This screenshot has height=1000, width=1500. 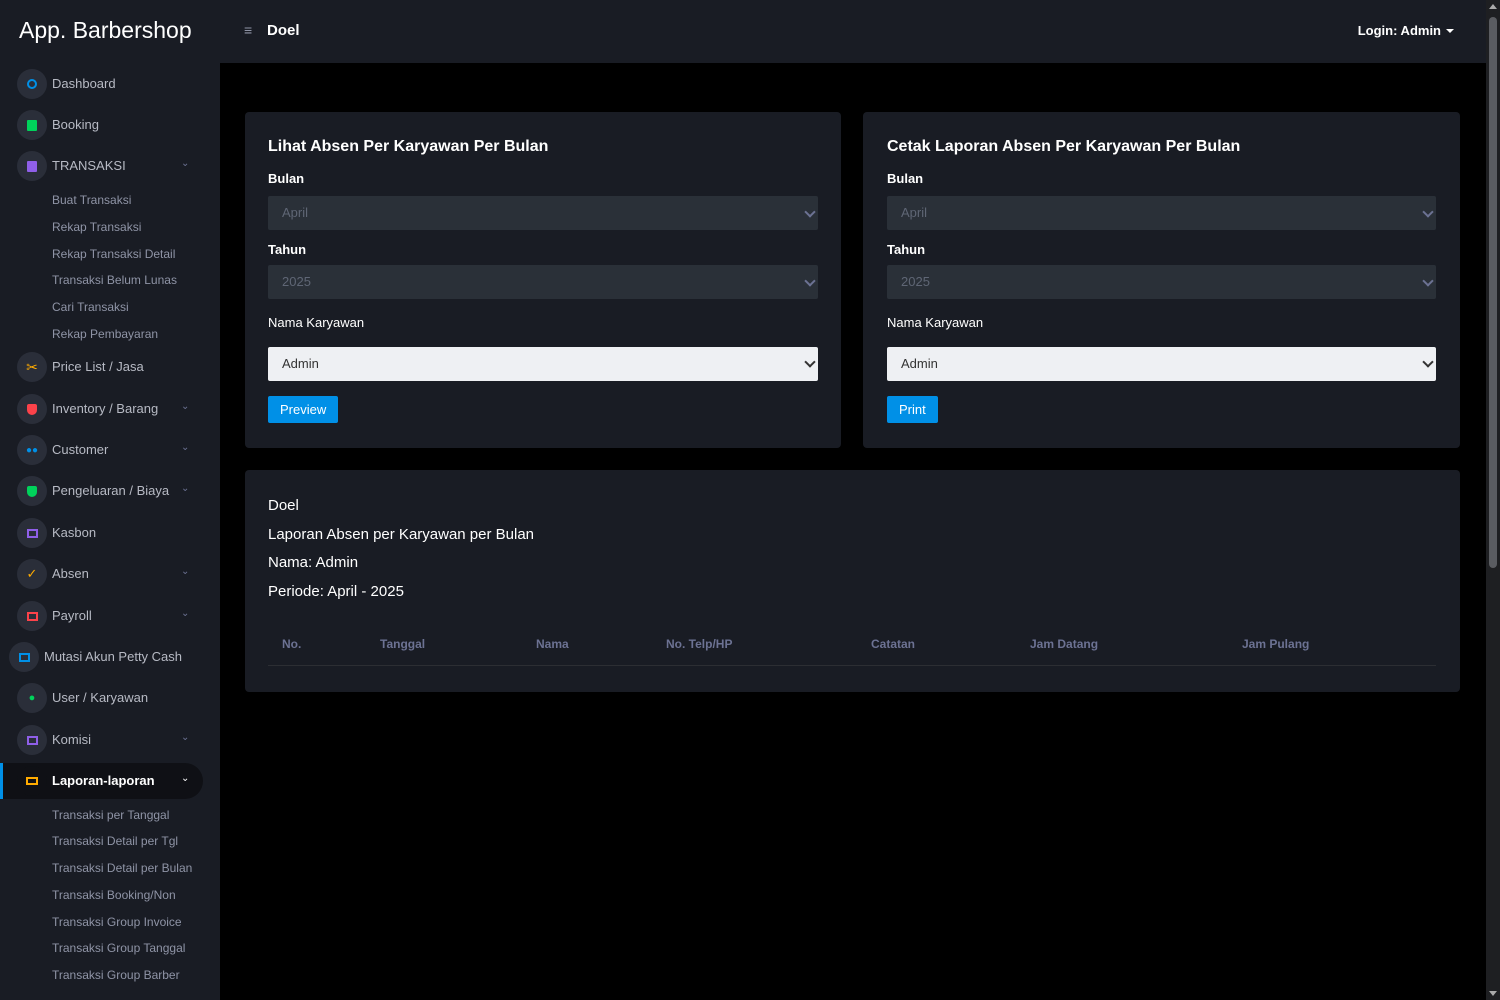 I want to click on sidebar-subitem-transaksi-detail-per-bulan: Transaksi Detail per Bulan, so click(x=122, y=868).